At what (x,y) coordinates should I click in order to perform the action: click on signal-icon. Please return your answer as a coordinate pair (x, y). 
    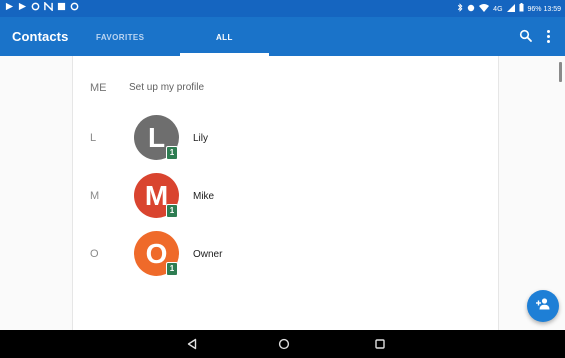
    Looking at the image, I should click on (510, 9).